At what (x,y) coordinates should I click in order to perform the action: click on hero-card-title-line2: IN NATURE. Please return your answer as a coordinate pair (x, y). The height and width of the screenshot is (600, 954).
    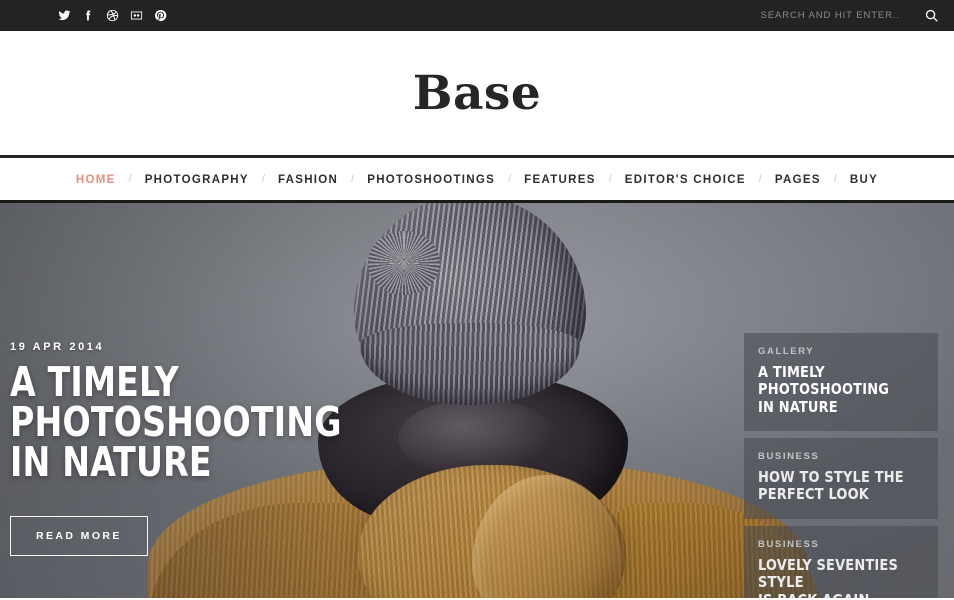
    Looking at the image, I should click on (798, 406).